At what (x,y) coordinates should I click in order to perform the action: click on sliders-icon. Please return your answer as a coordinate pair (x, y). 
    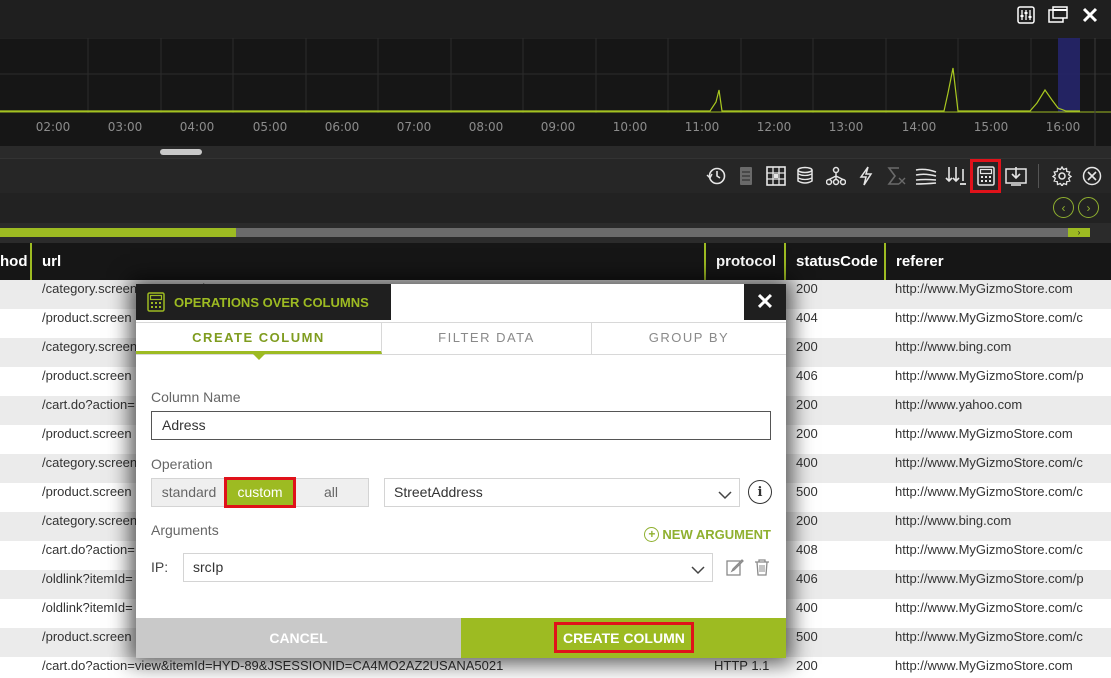
    Looking at the image, I should click on (1026, 15).